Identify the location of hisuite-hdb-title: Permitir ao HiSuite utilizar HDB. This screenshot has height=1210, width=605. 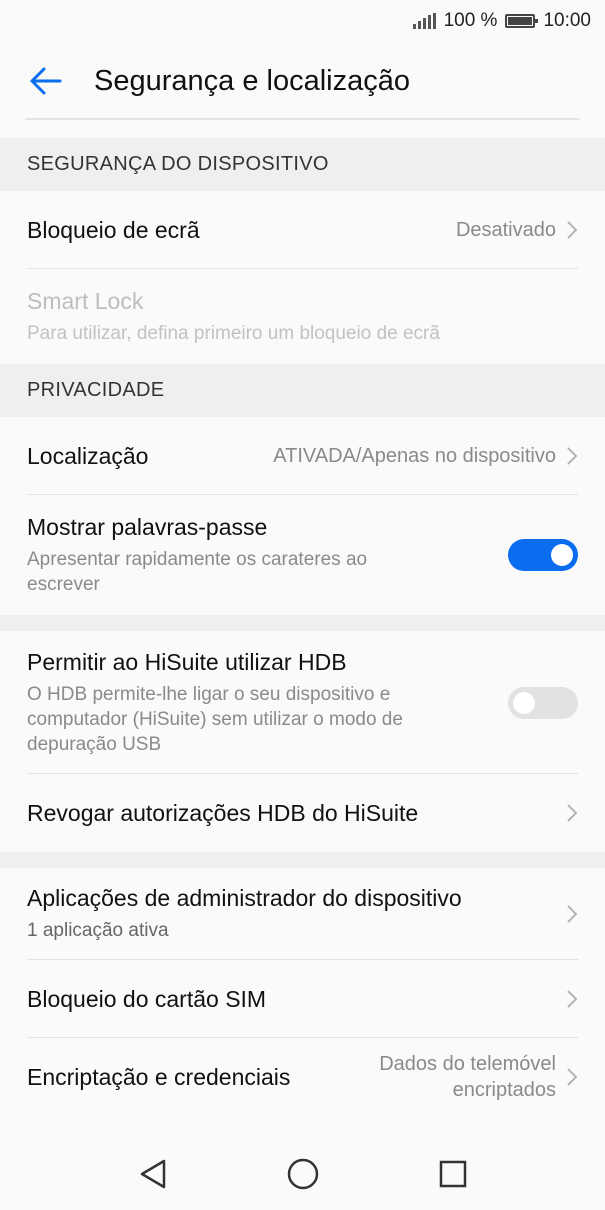
(187, 661).